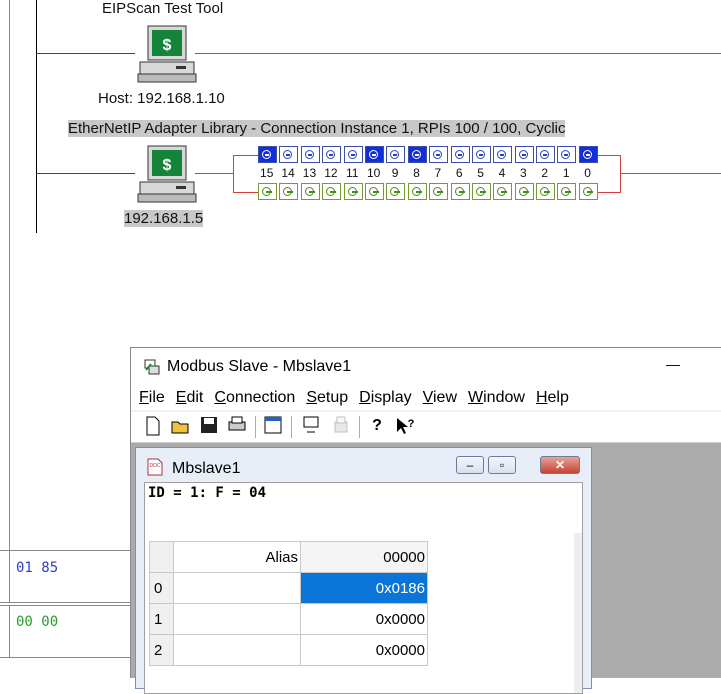 The width and height of the screenshot is (721, 694). What do you see at coordinates (470, 465) in the screenshot?
I see `child-minimize-button: –` at bounding box center [470, 465].